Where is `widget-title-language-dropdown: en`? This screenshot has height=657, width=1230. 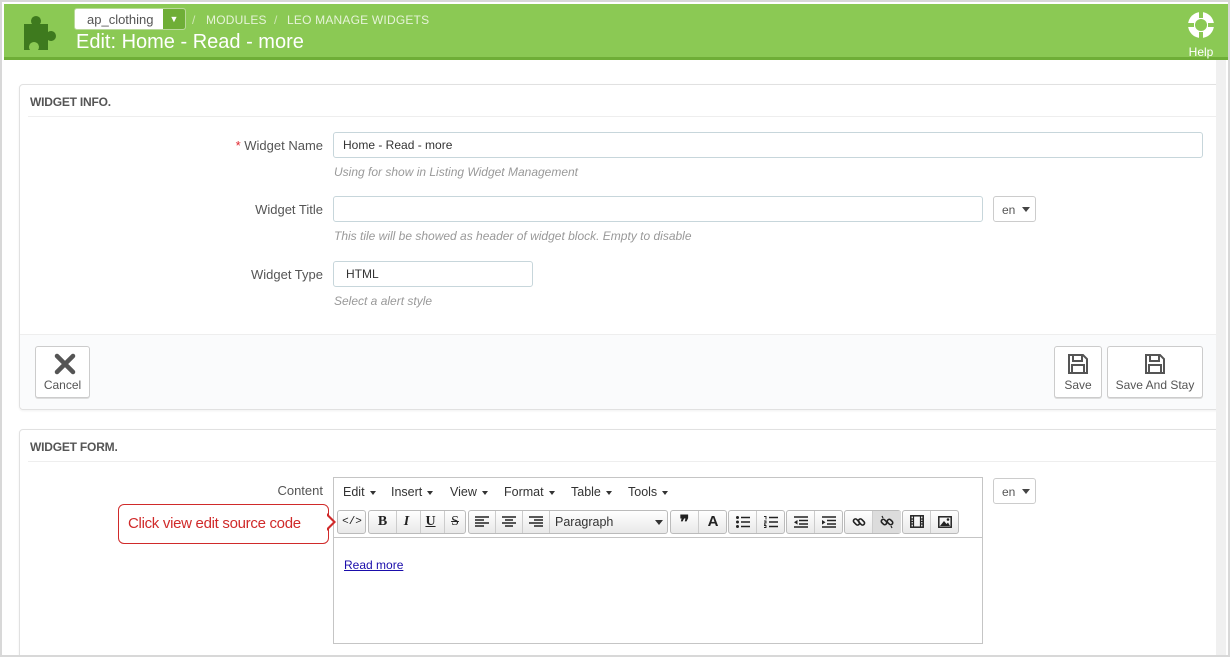 widget-title-language-dropdown: en is located at coordinates (1014, 209).